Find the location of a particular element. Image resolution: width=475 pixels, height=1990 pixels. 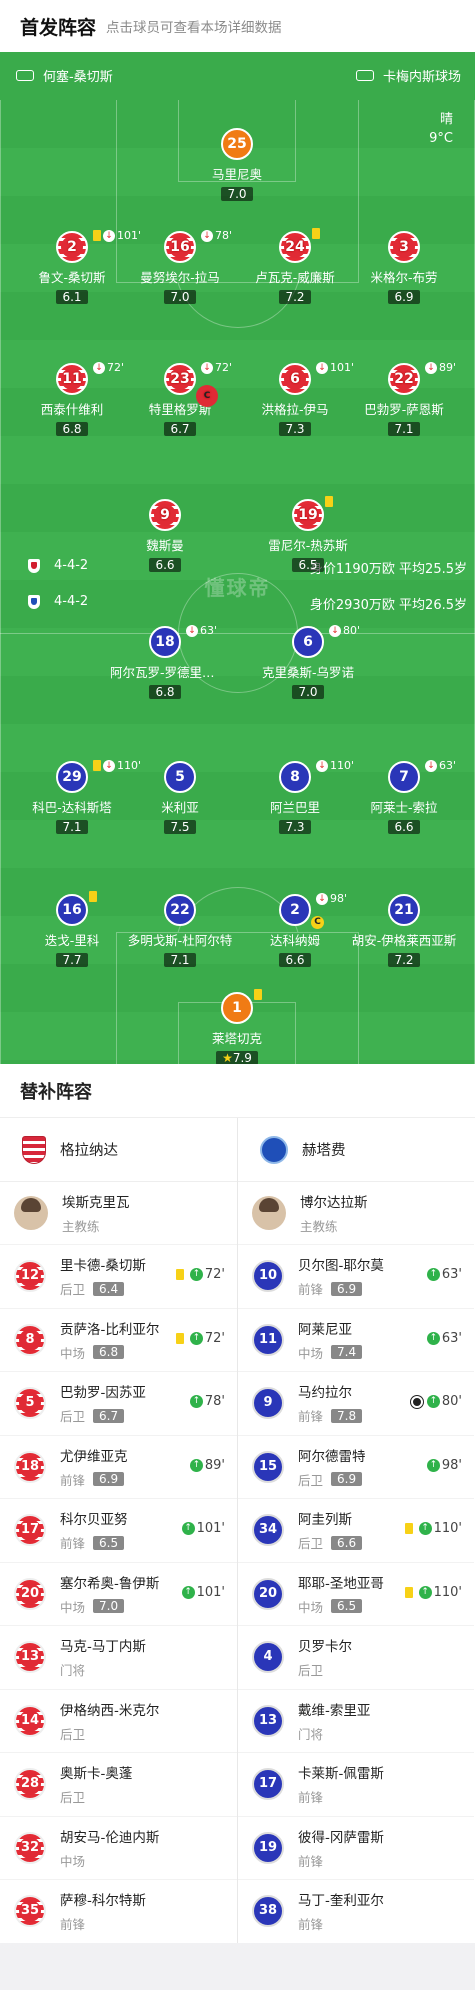

bench-player-row: 32 胡安马-伦迪内斯 中场 is located at coordinates (118, 1847).